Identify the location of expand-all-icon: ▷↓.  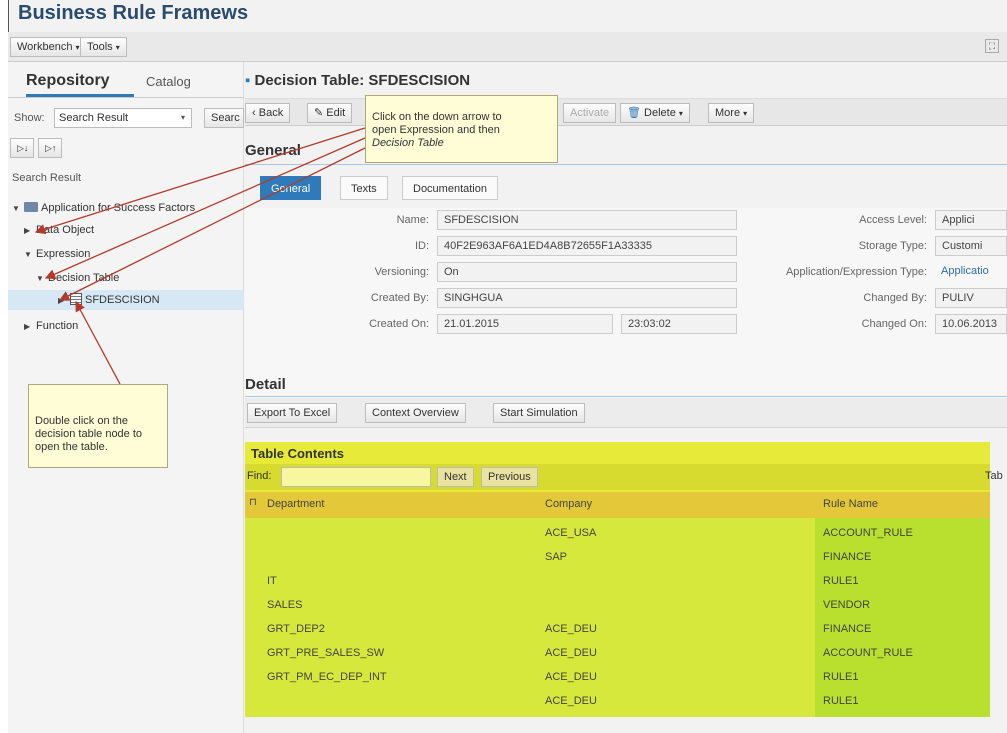
(22, 148).